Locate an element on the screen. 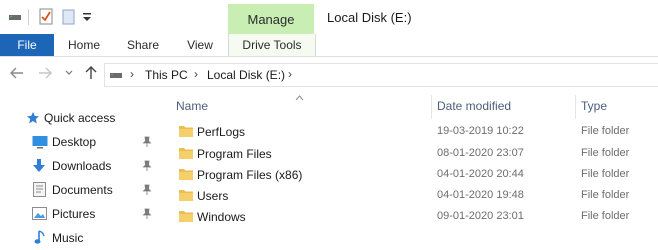 This screenshot has width=658, height=250. column-header-type: Type is located at coordinates (594, 106).